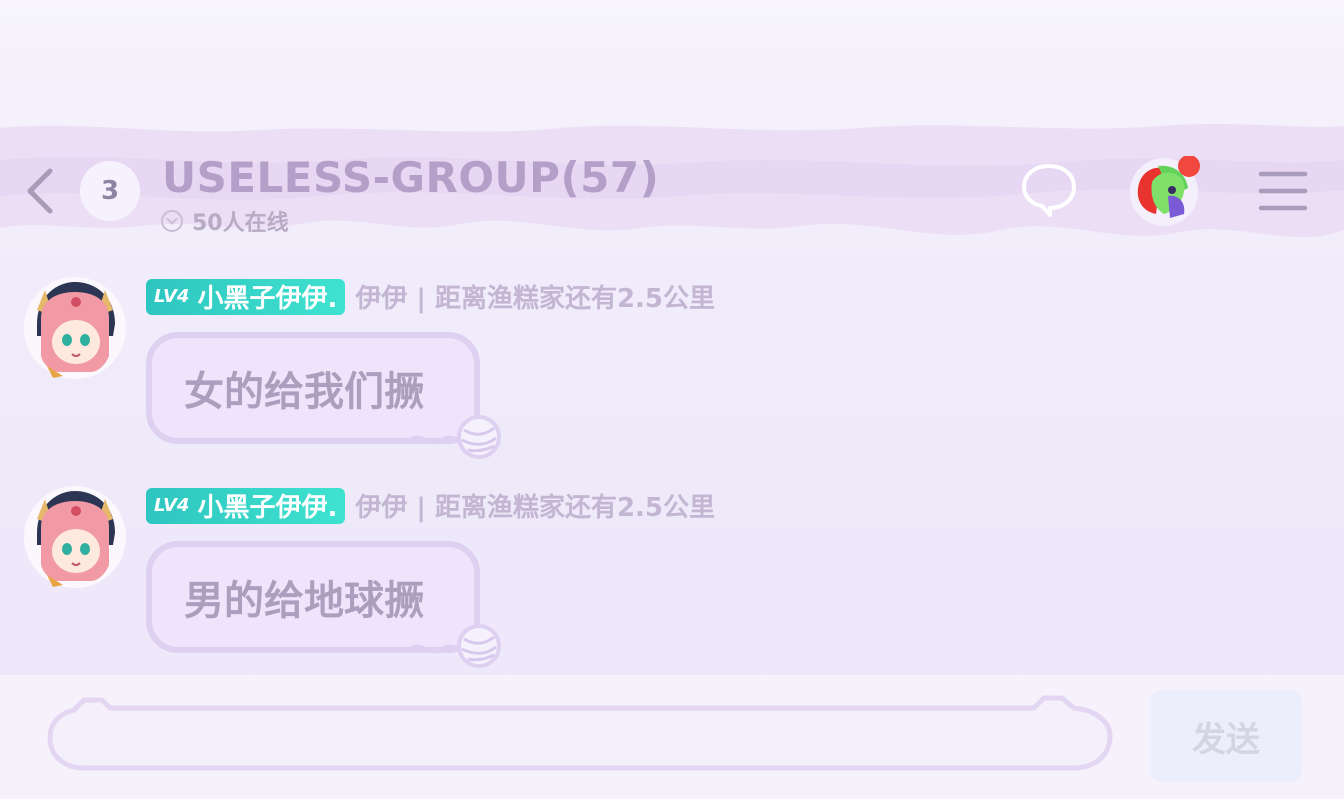 This screenshot has height=799, width=1344. What do you see at coordinates (1226, 736) in the screenshot?
I see `send-button: 发送` at bounding box center [1226, 736].